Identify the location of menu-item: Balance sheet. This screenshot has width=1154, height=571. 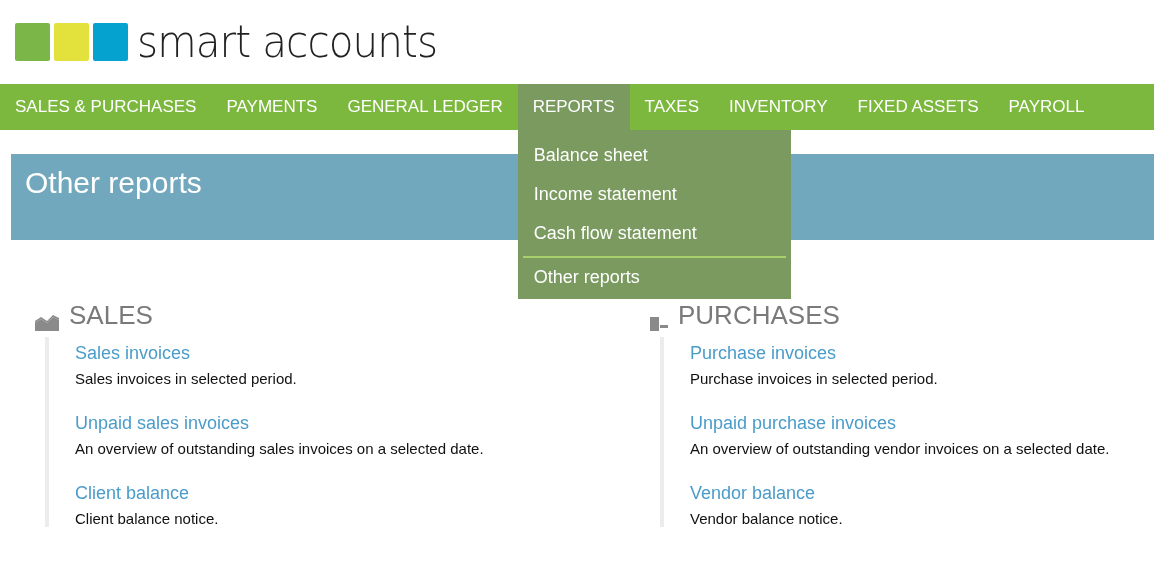
(654, 155).